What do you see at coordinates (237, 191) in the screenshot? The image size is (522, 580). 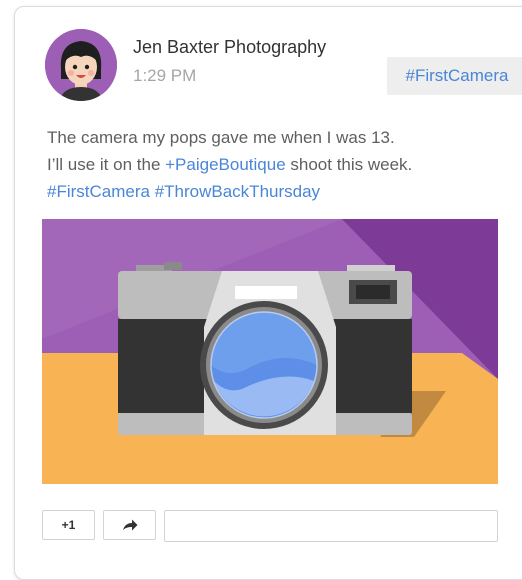 I see `hashtag-link: #ThrowBackThursday` at bounding box center [237, 191].